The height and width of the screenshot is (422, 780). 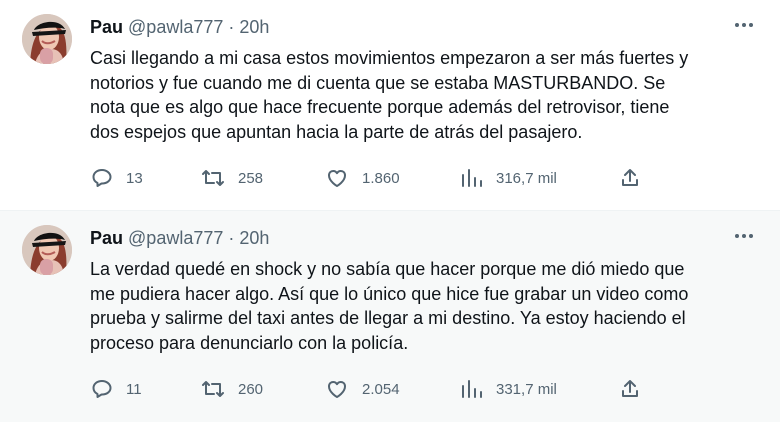 I want to click on views-count: 331,7 mil, so click(x=526, y=389).